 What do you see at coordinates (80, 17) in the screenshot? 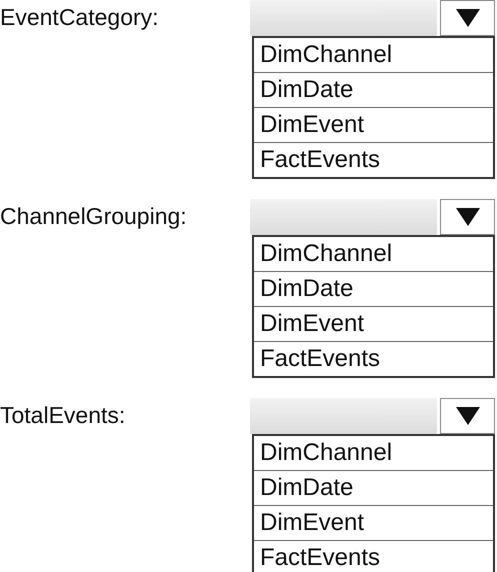
I see `field-label: EventCategory:` at bounding box center [80, 17].